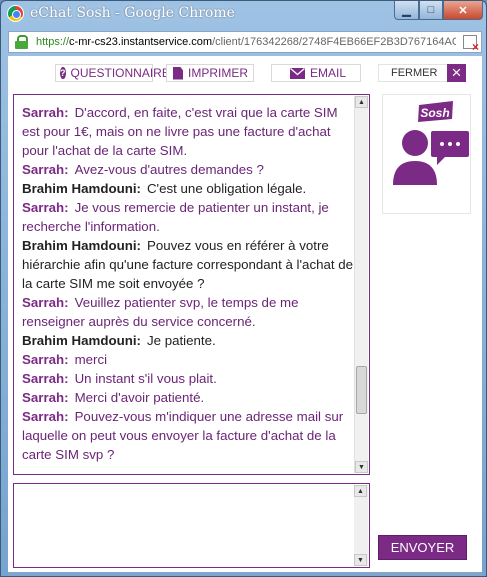 The image size is (487, 577). I want to click on chat-message: Sarrah: Avez-vous d'autres demandes ?, so click(189, 169).